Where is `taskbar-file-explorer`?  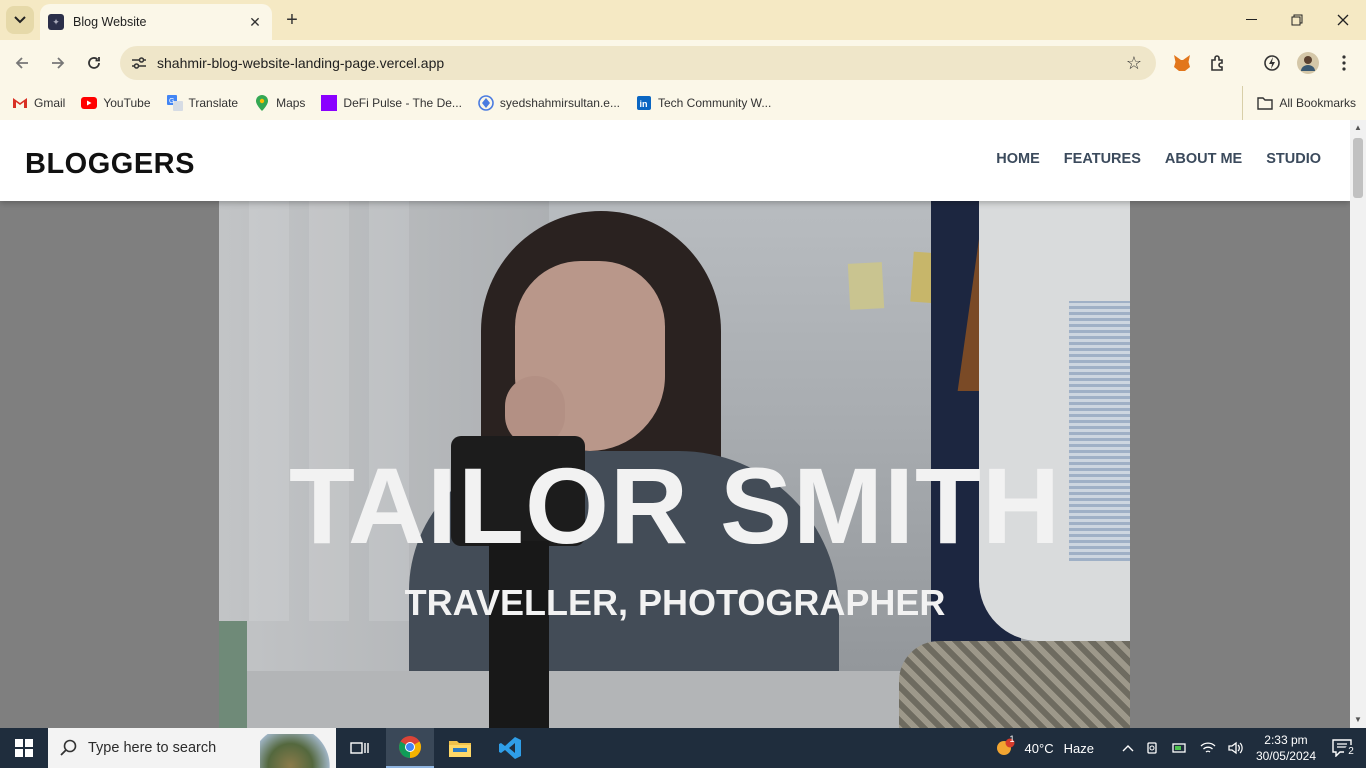
taskbar-file-explorer is located at coordinates (460, 748).